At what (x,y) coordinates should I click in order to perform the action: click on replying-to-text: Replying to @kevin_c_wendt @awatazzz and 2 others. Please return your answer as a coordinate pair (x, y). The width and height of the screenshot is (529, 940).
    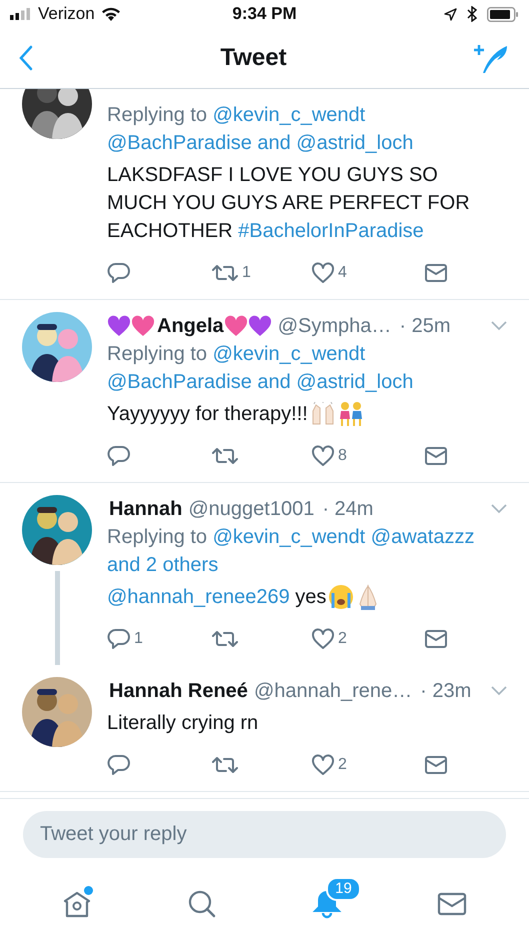
    Looking at the image, I should click on (291, 551).